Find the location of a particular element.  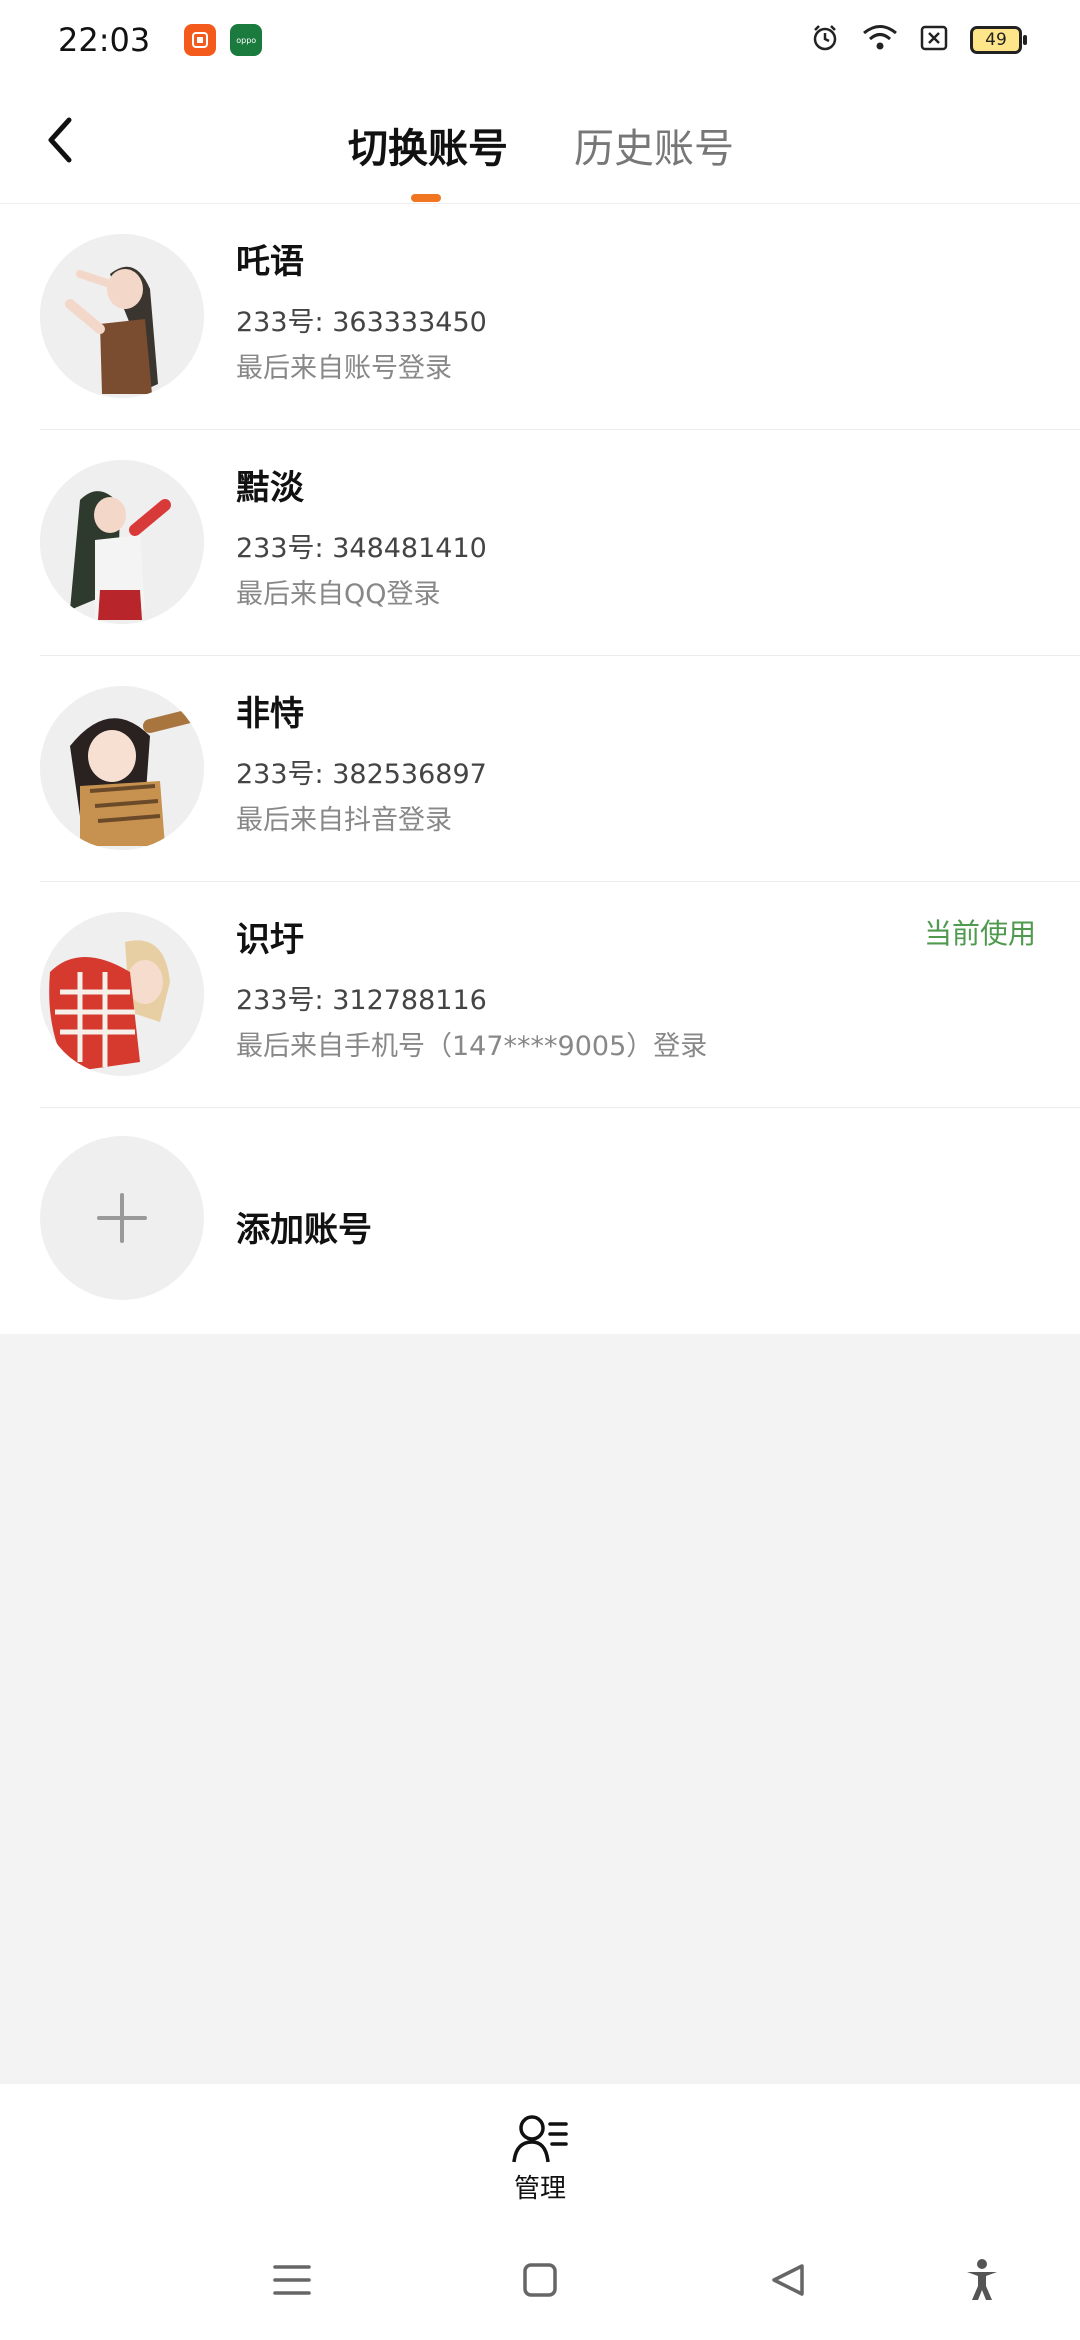

menu-icon is located at coordinates (292, 2280).